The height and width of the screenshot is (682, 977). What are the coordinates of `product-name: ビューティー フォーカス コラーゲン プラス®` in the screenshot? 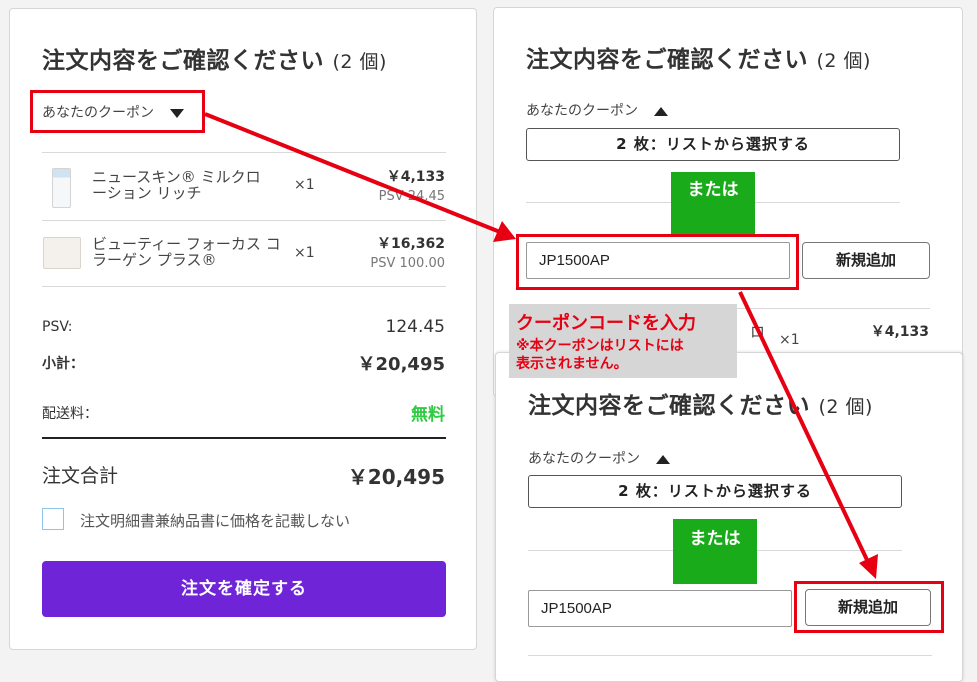 It's located at (187, 252).